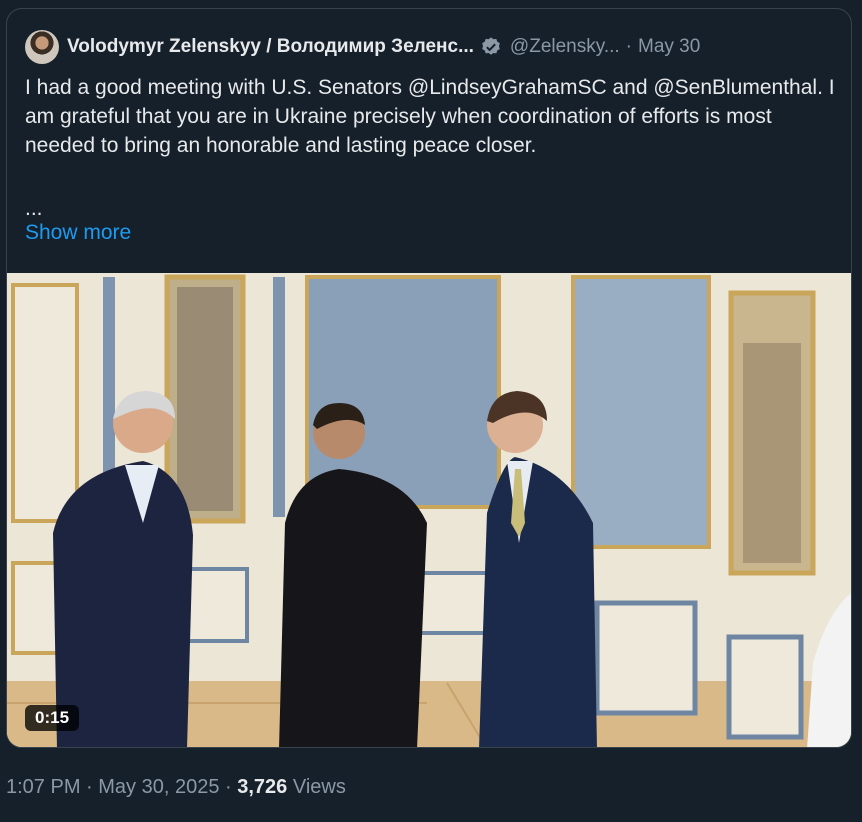 Image resolution: width=862 pixels, height=822 pixels. What do you see at coordinates (42, 47) in the screenshot?
I see `avatar` at bounding box center [42, 47].